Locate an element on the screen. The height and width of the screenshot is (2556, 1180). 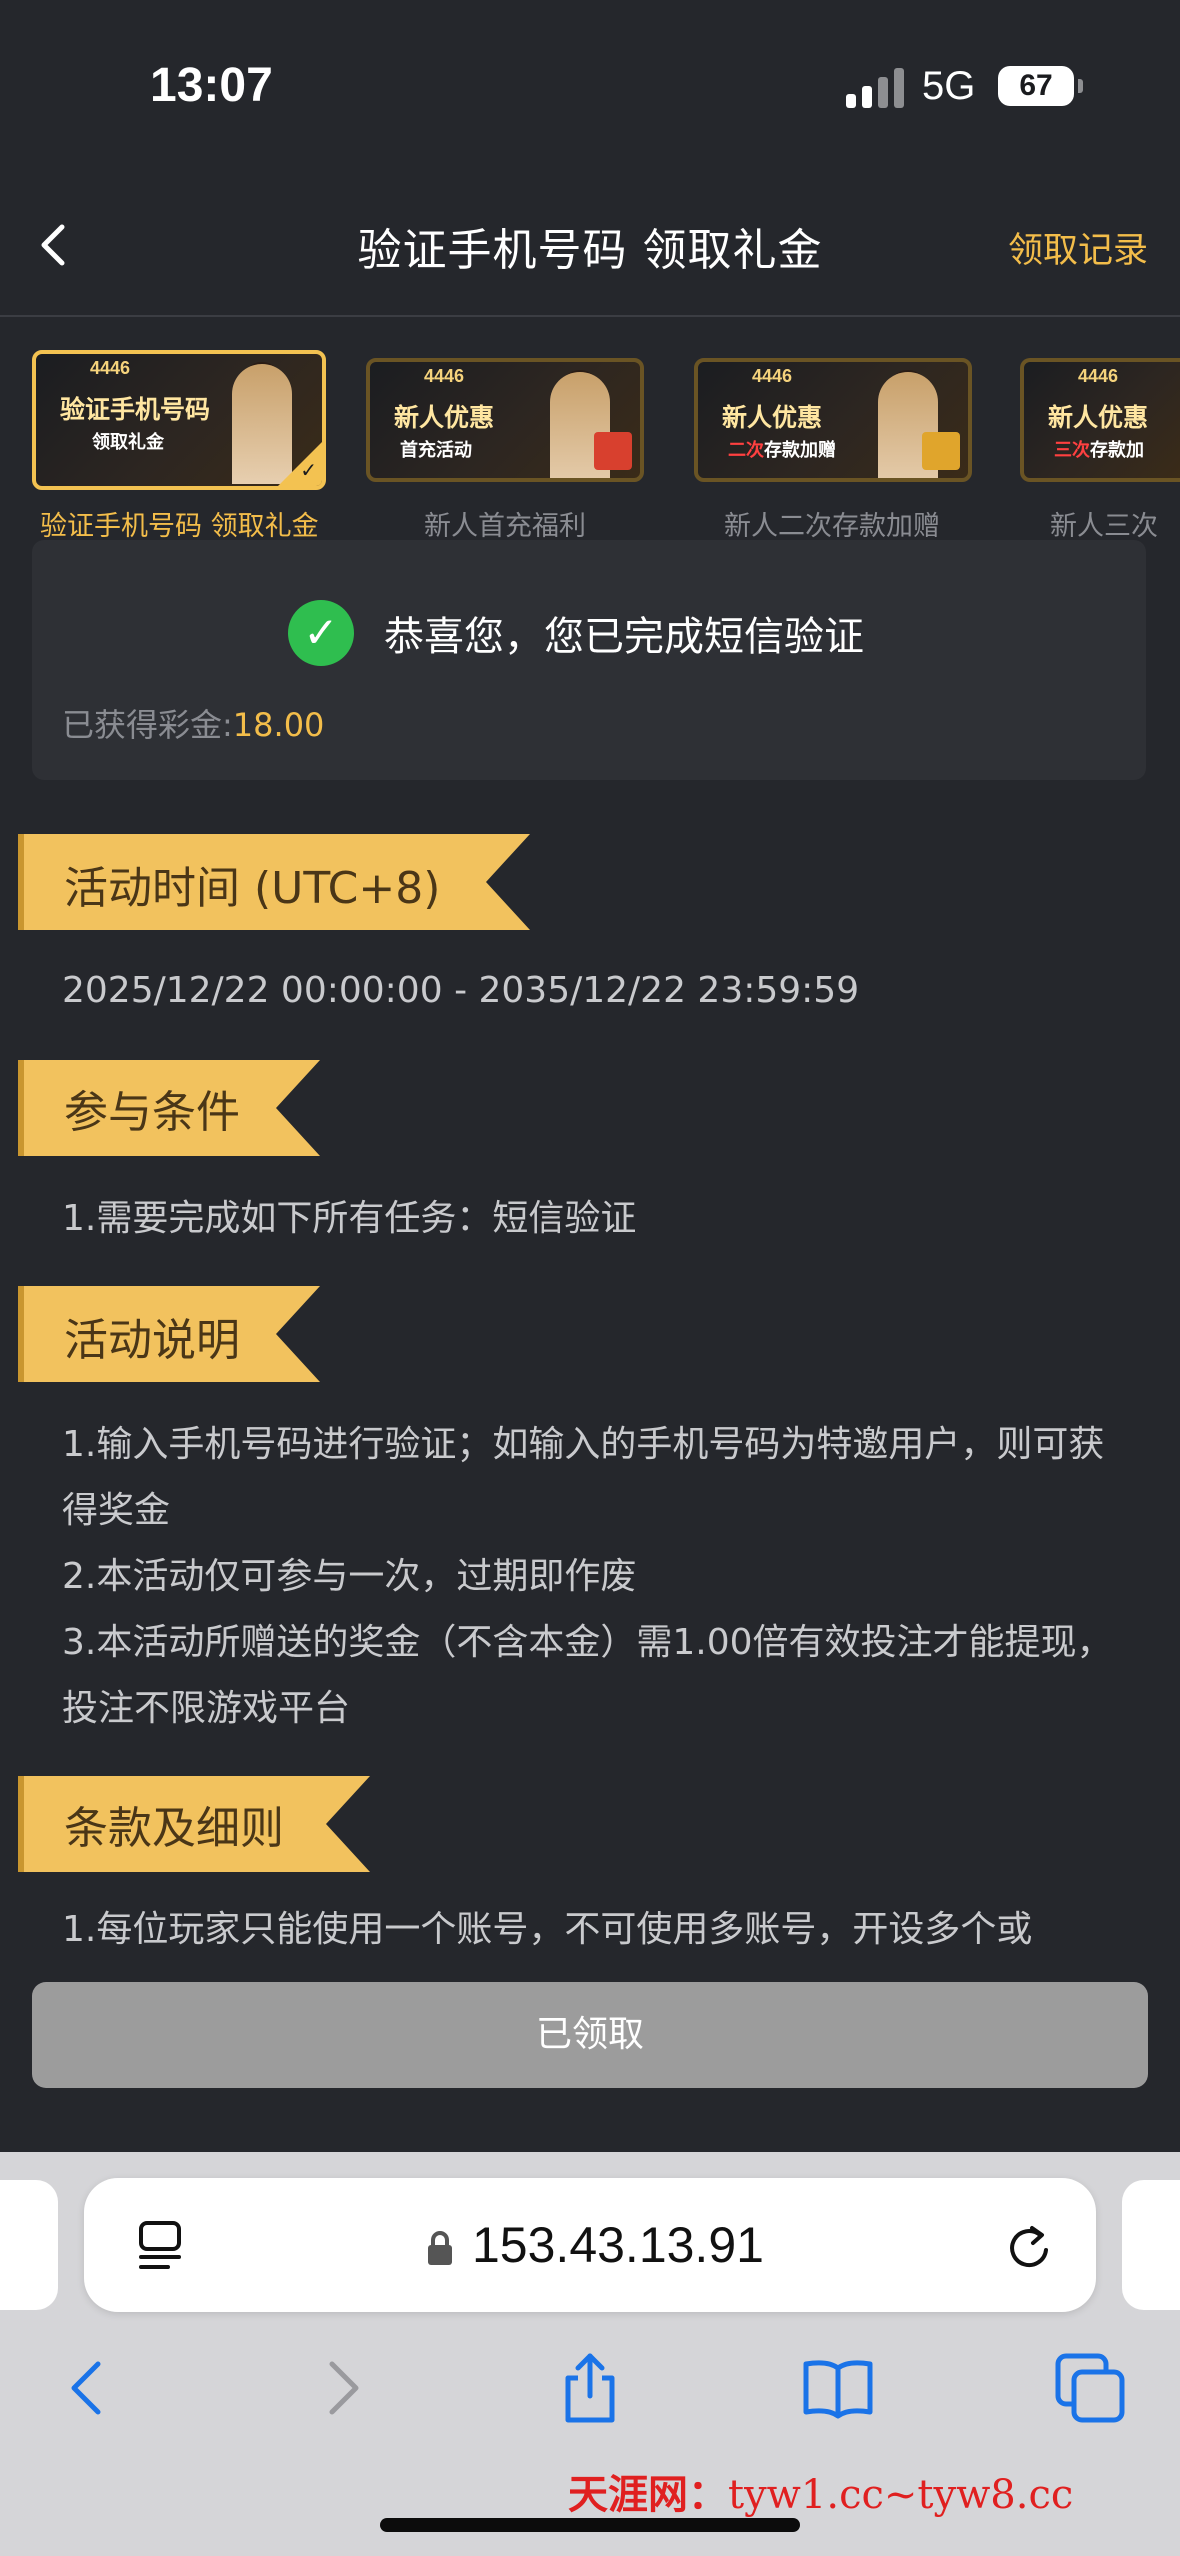
promo-subtitle: 三次存款加 is located at coordinates (1099, 449).